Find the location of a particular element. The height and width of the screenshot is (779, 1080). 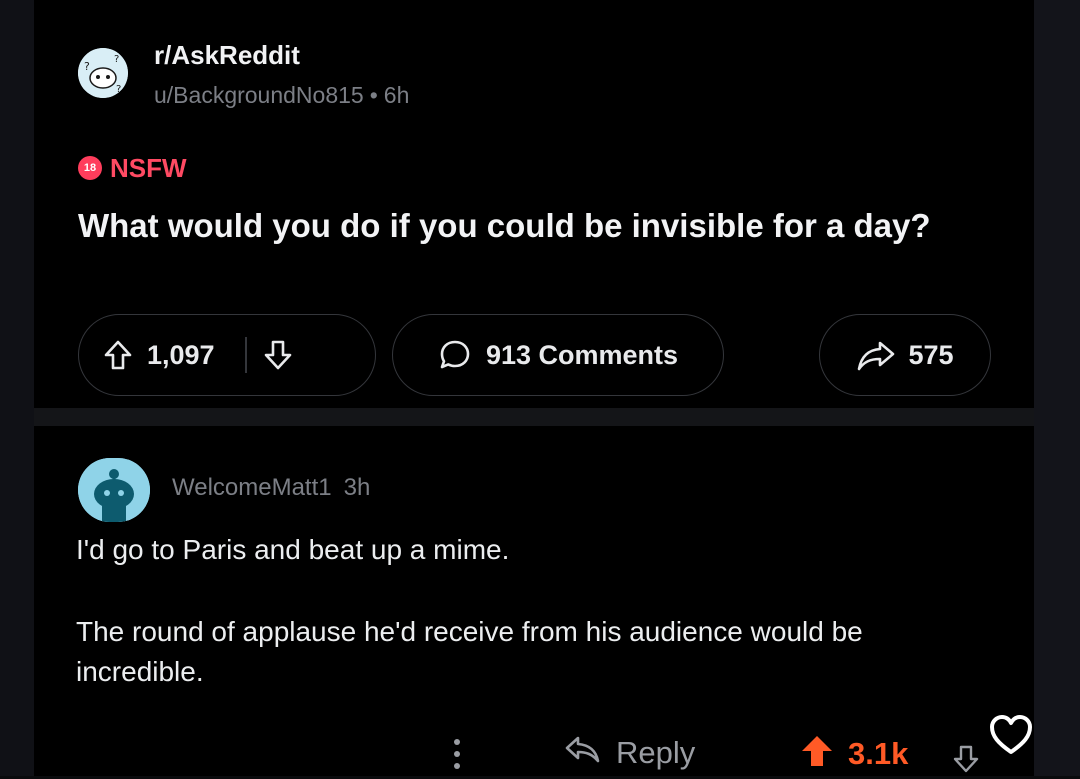

comment-age: 3h is located at coordinates (357, 487).